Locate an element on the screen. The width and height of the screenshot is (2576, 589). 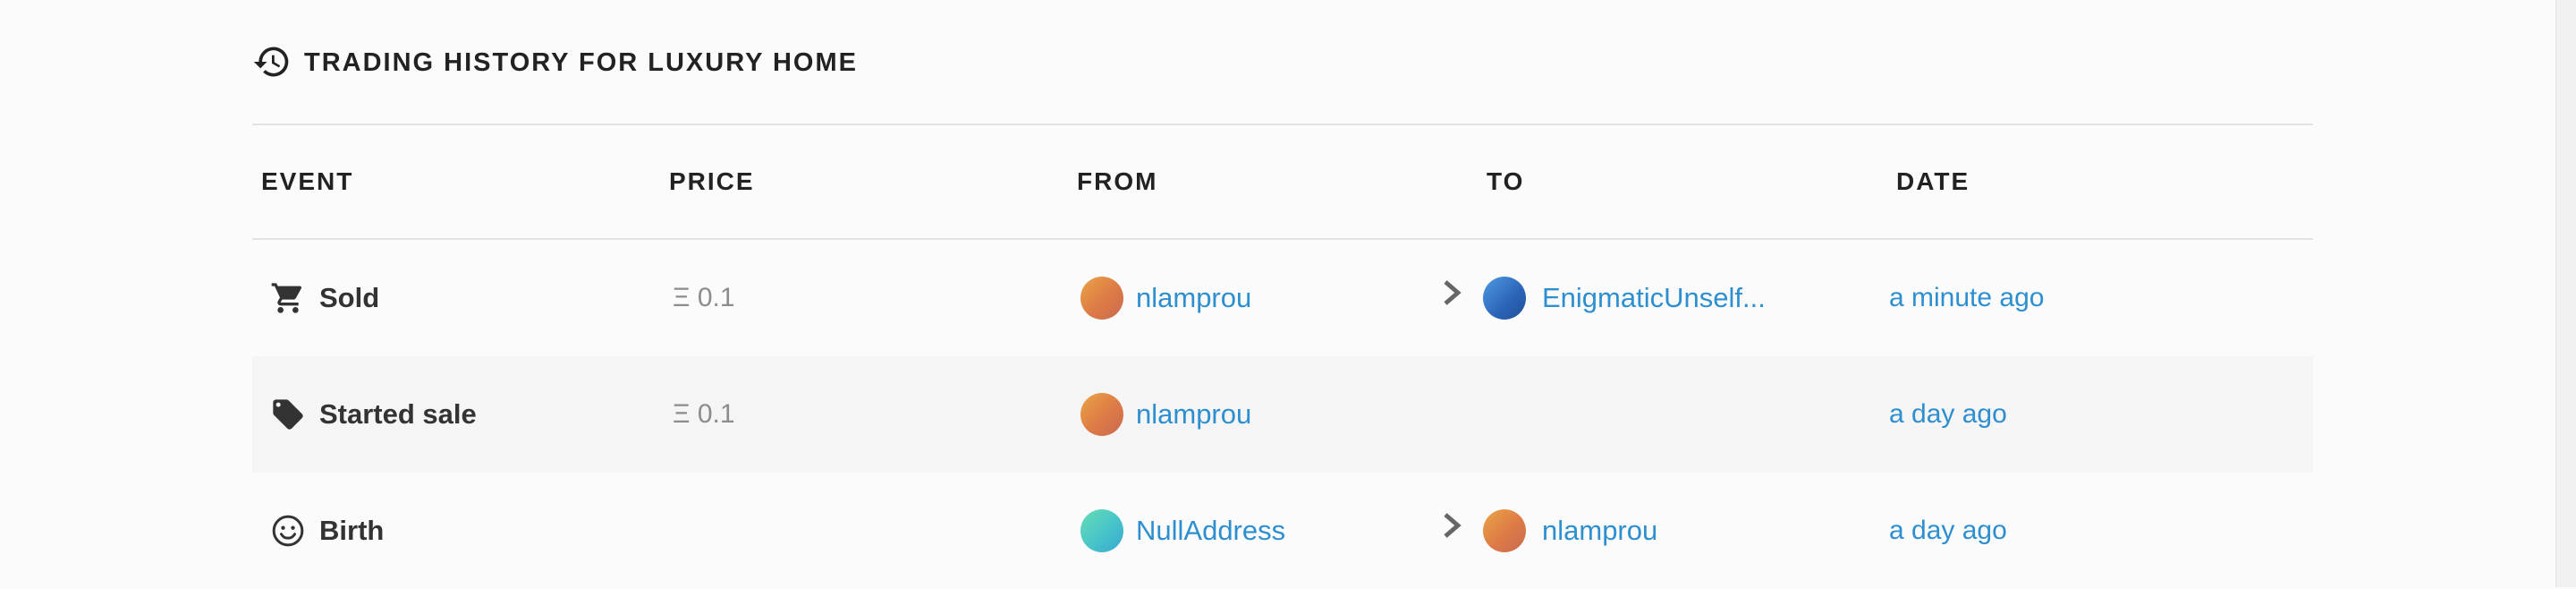
column-header-date: DATE is located at coordinates (1933, 181).